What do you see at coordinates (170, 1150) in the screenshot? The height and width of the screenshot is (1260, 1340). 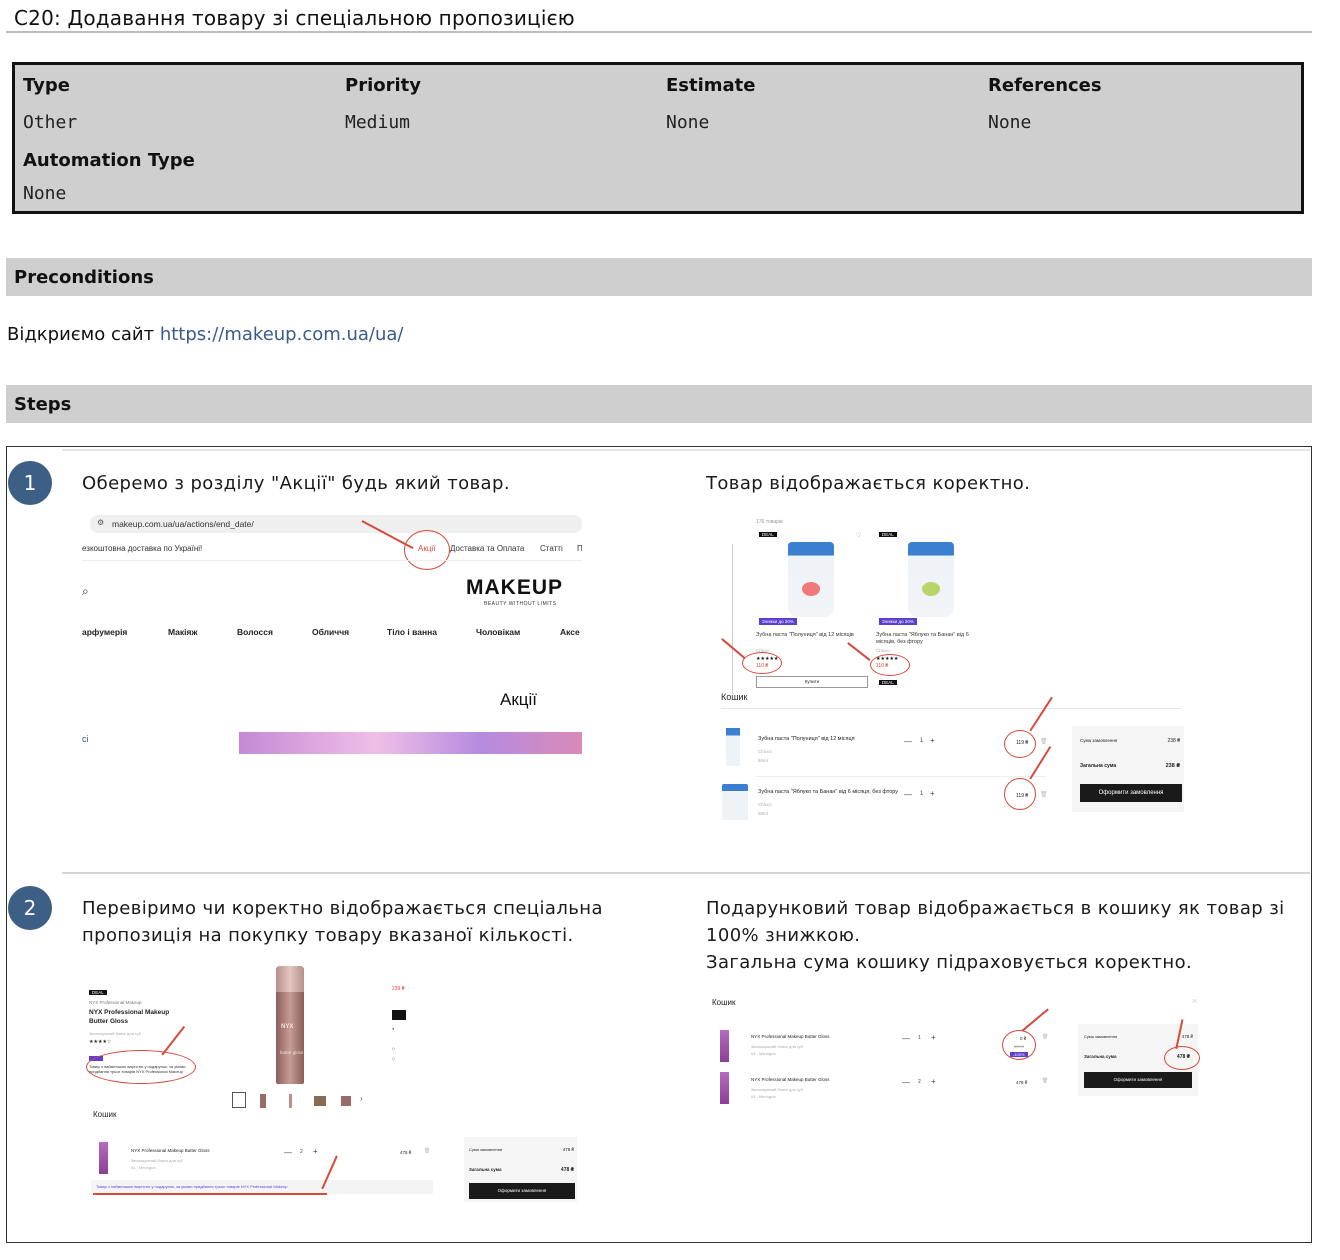 I see `cart-item-name: NYX Professional Makeup Butter Gloss` at bounding box center [170, 1150].